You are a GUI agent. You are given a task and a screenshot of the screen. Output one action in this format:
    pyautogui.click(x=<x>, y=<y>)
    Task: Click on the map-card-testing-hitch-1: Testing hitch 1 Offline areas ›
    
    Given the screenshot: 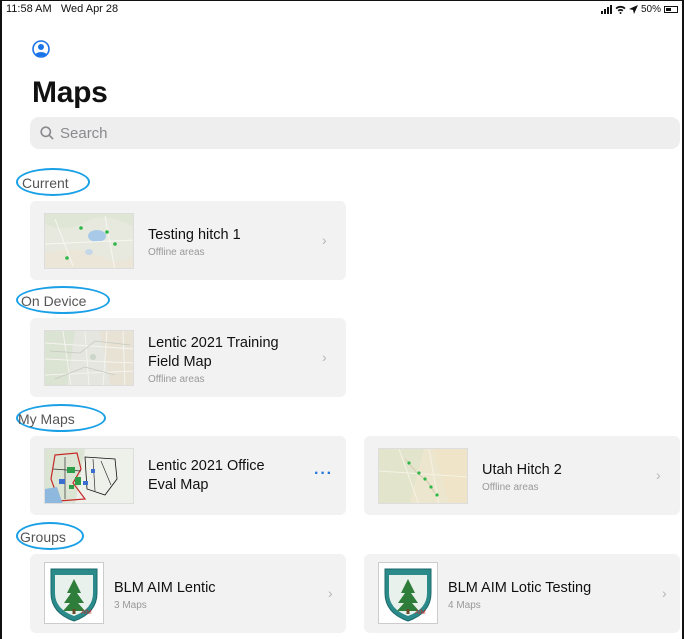 What is the action you would take?
    pyautogui.click(x=188, y=240)
    